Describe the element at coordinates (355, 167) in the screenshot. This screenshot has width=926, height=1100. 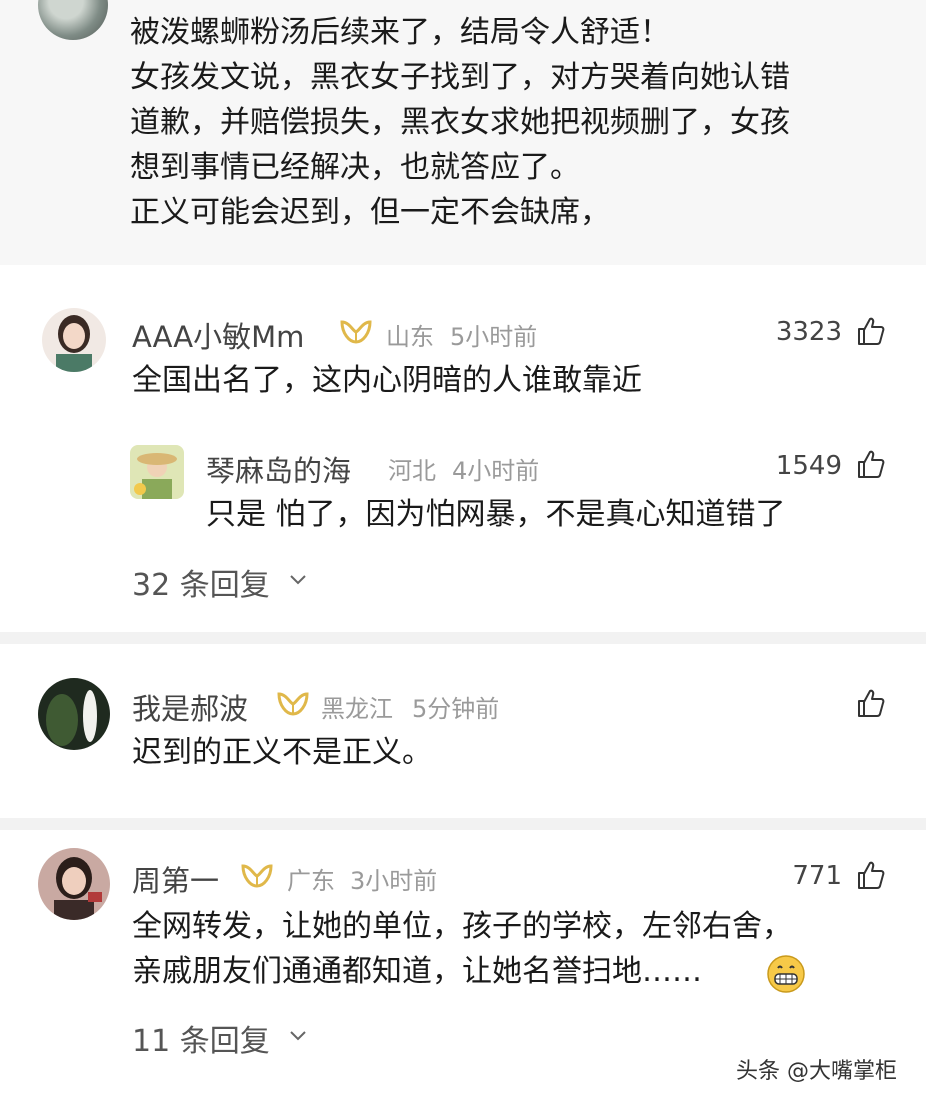
I see `post-line: 想到事情已经解决，也就答应了。` at that location.